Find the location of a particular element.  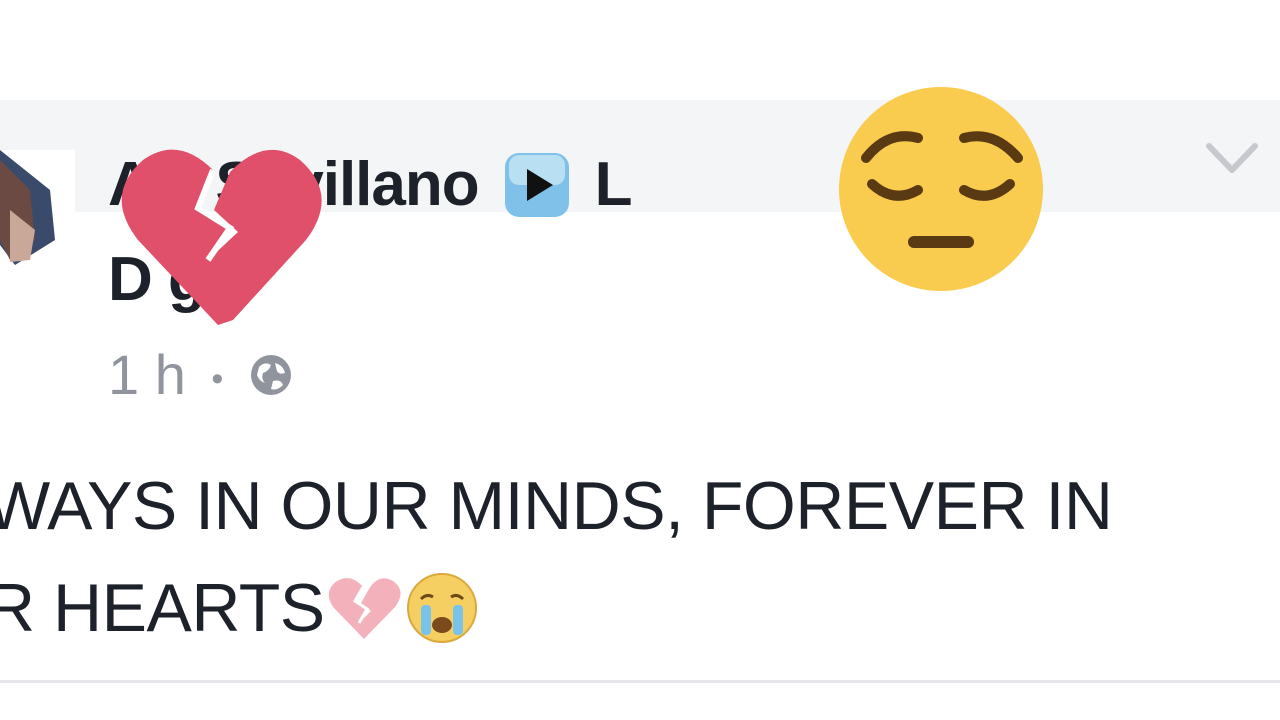

broken-heart-sticker-icon is located at coordinates (221, 237).